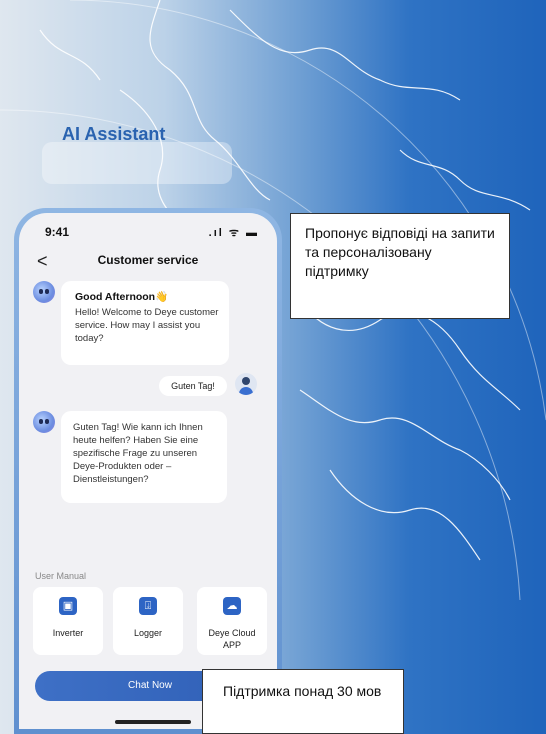 This screenshot has width=546, height=734. Describe the element at coordinates (148, 606) in the screenshot. I see `logger-icon: ⍗` at that location.